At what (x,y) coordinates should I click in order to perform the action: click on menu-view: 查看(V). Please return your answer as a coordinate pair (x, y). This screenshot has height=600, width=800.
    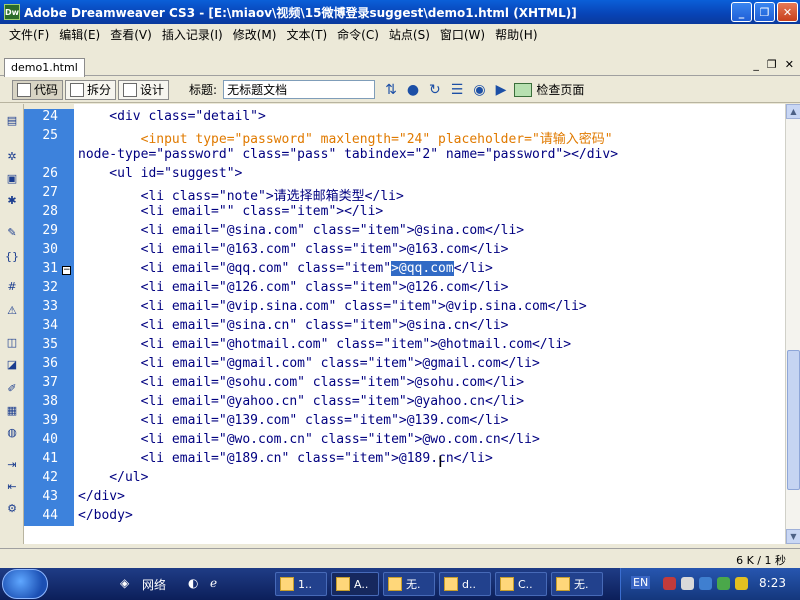
    Looking at the image, I should click on (131, 34).